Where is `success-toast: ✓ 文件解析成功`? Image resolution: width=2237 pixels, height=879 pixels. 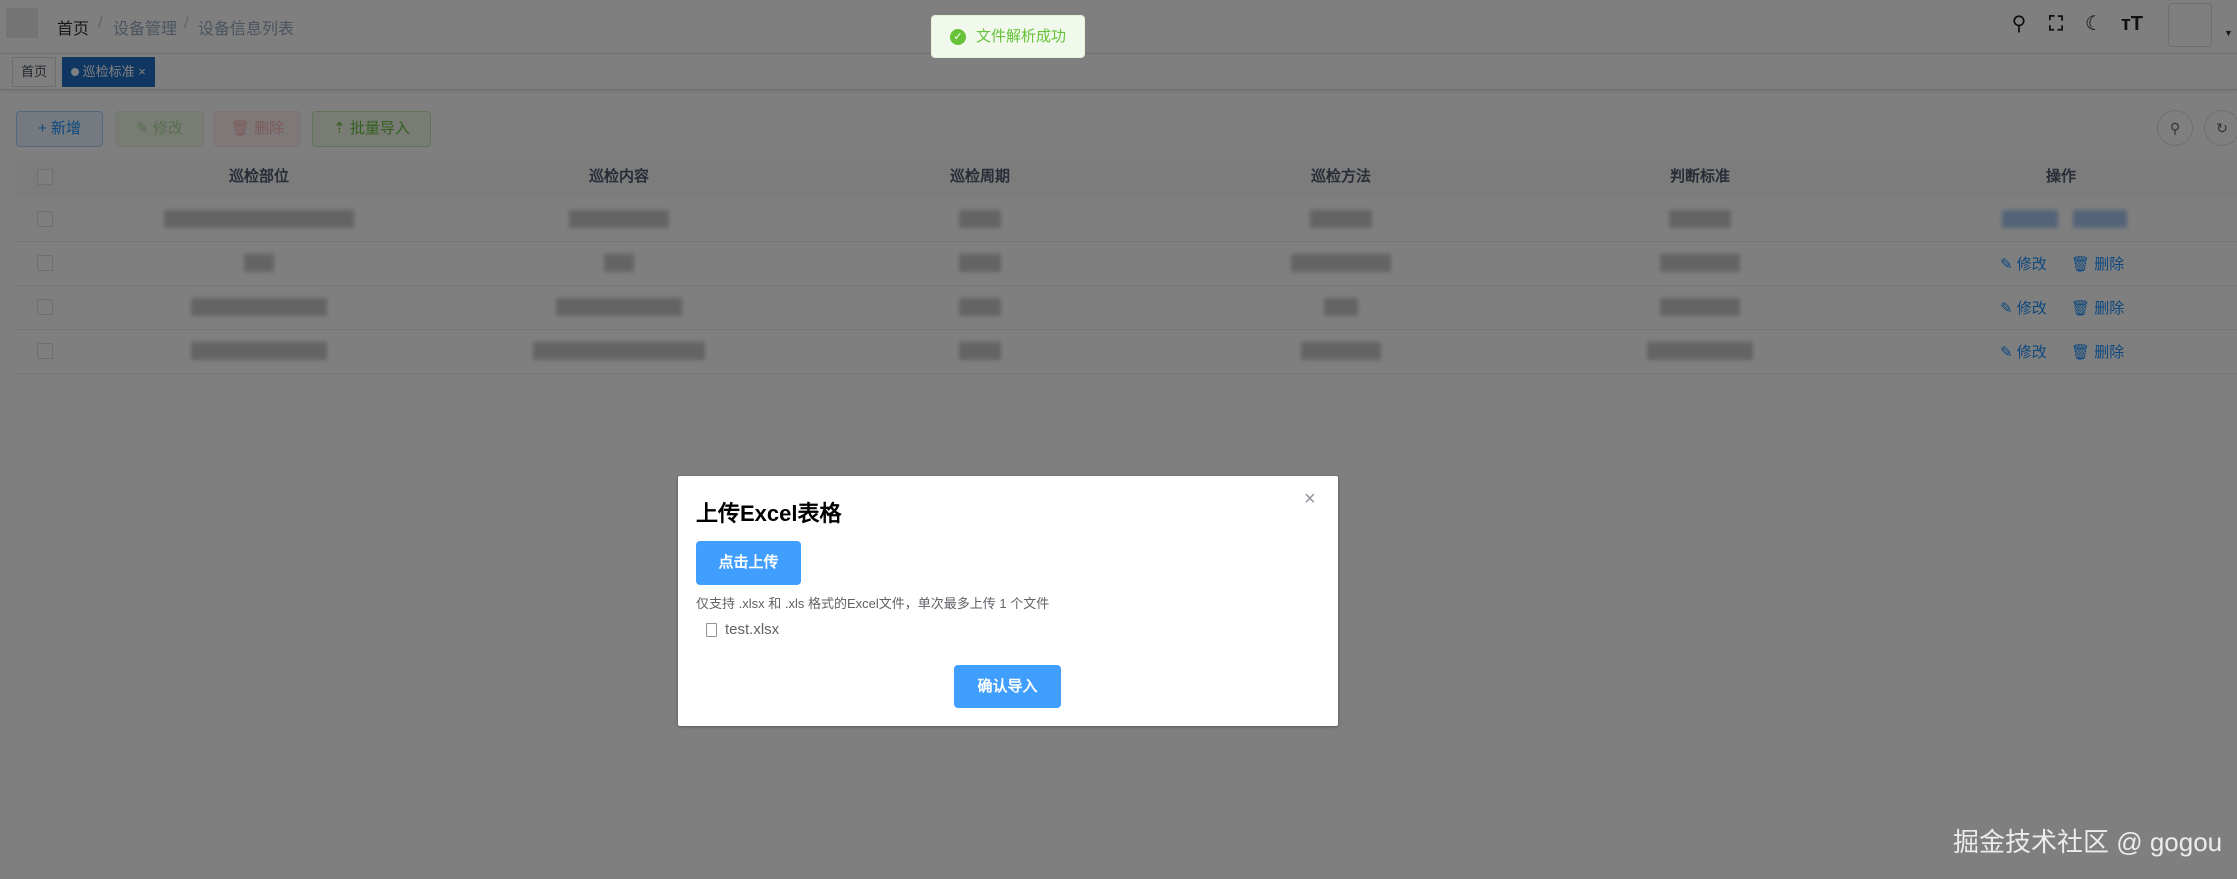
success-toast: ✓ 文件解析成功 is located at coordinates (1008, 36).